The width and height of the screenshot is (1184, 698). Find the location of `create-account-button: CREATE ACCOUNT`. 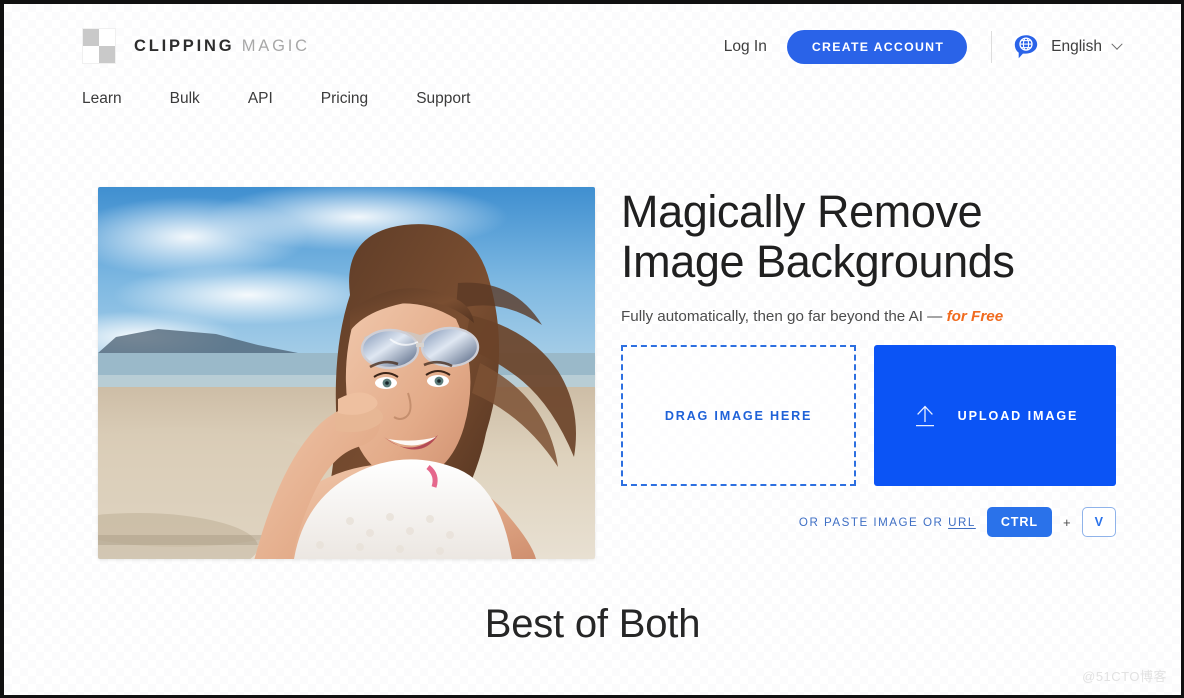

create-account-button: CREATE ACCOUNT is located at coordinates (877, 47).